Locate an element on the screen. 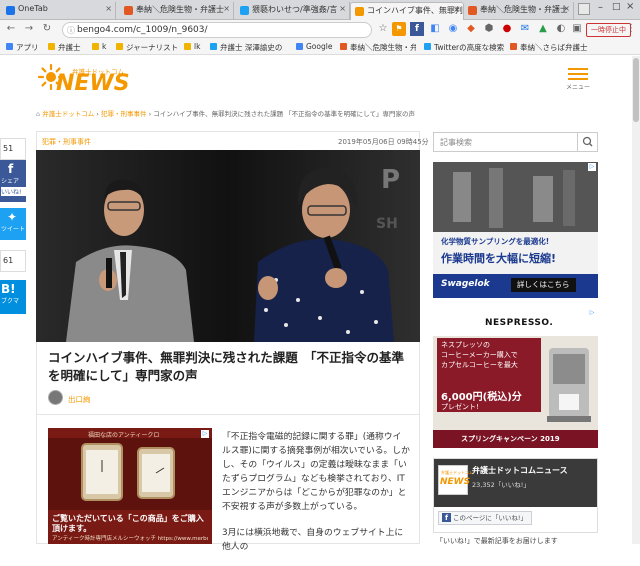  maximize-icon: □ is located at coordinates (616, 7).